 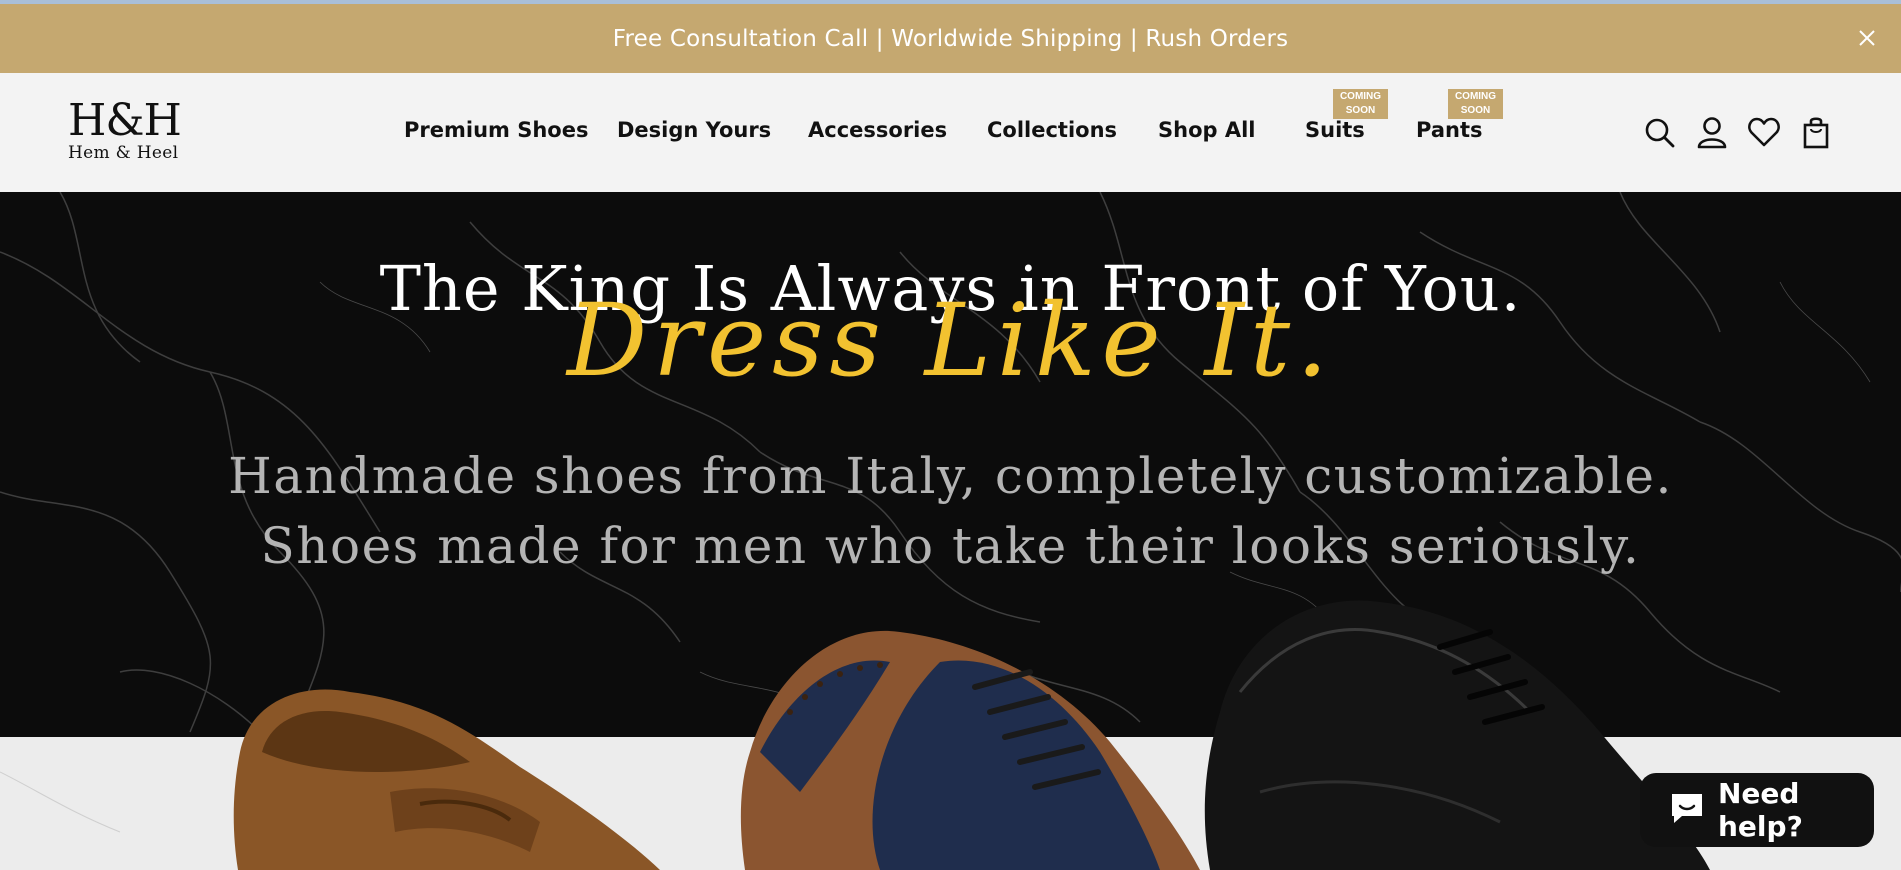 I want to click on cart-bag-icon, so click(x=1816, y=132).